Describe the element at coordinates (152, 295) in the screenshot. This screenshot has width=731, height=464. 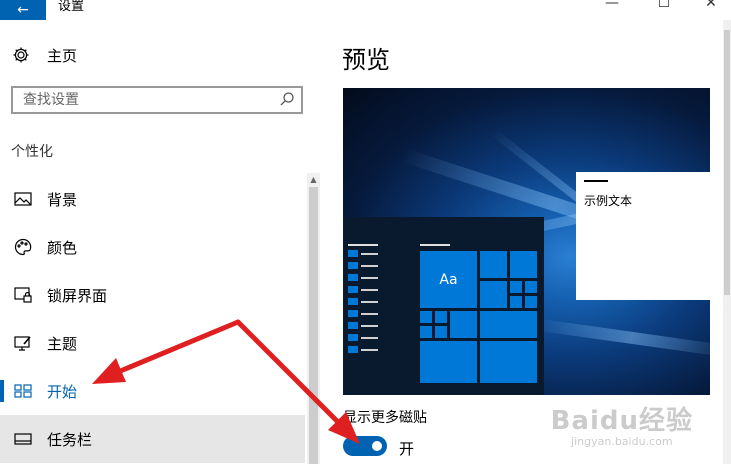
I see `sidebar-item-lock-screen: 锁屏界面` at that location.